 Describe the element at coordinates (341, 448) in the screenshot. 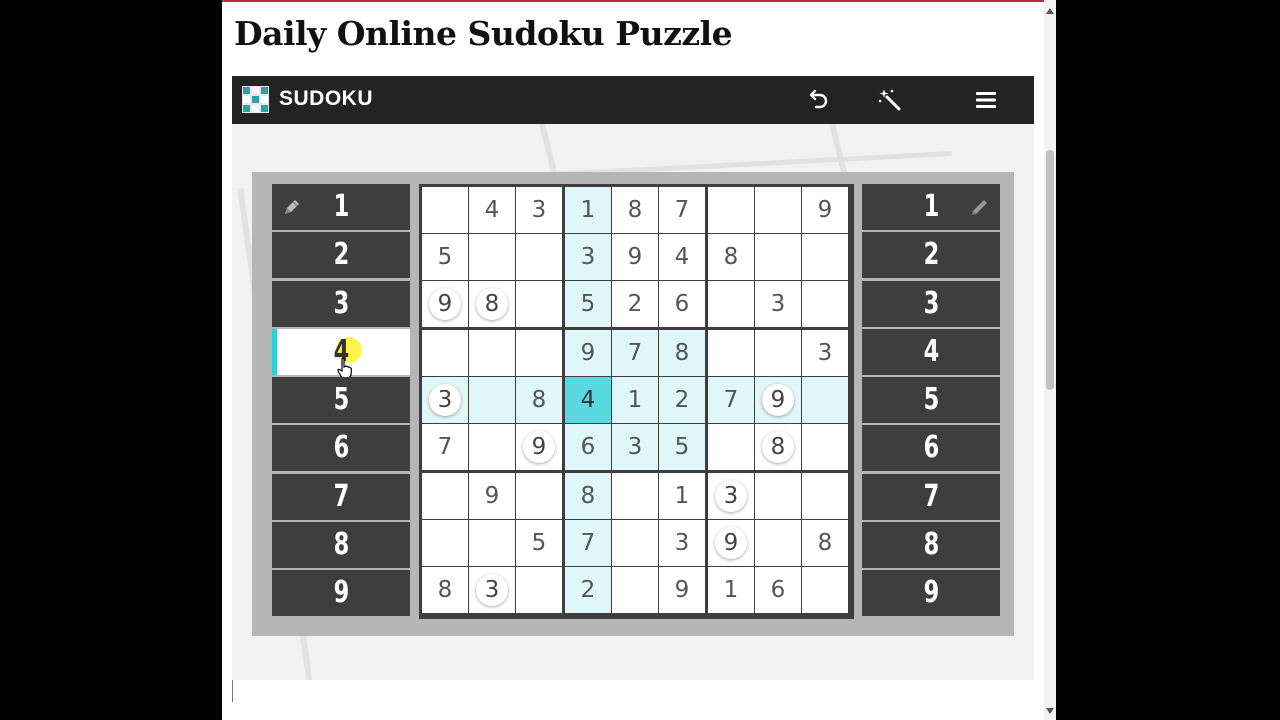

I see `left-number-button: 6` at that location.